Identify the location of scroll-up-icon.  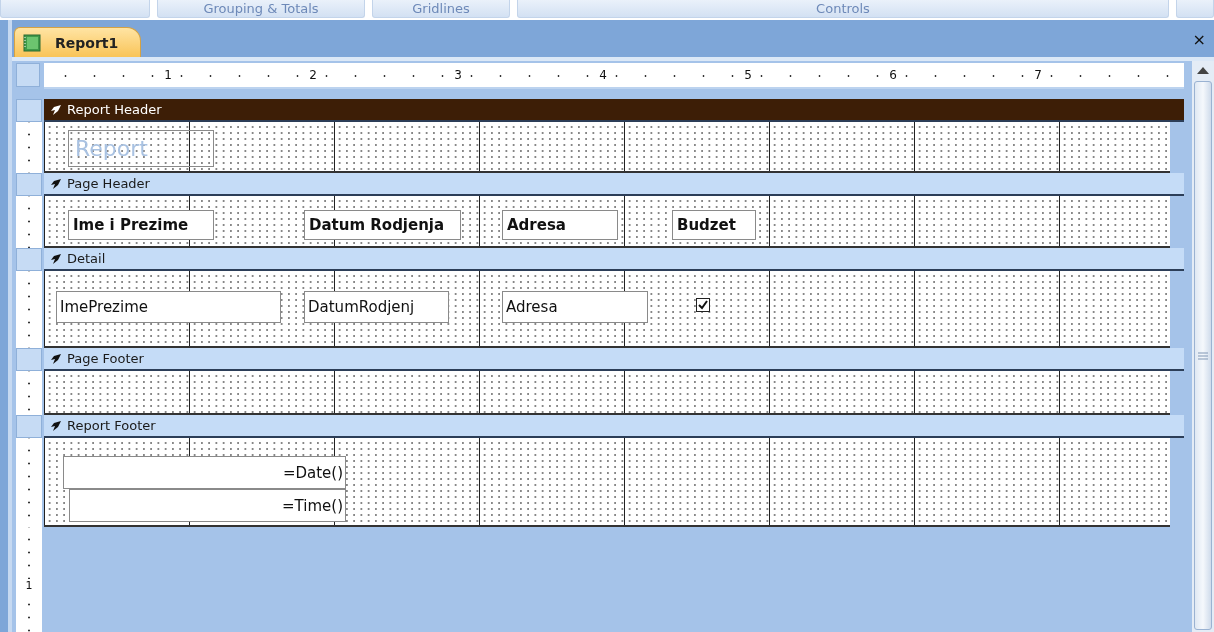
(1203, 70).